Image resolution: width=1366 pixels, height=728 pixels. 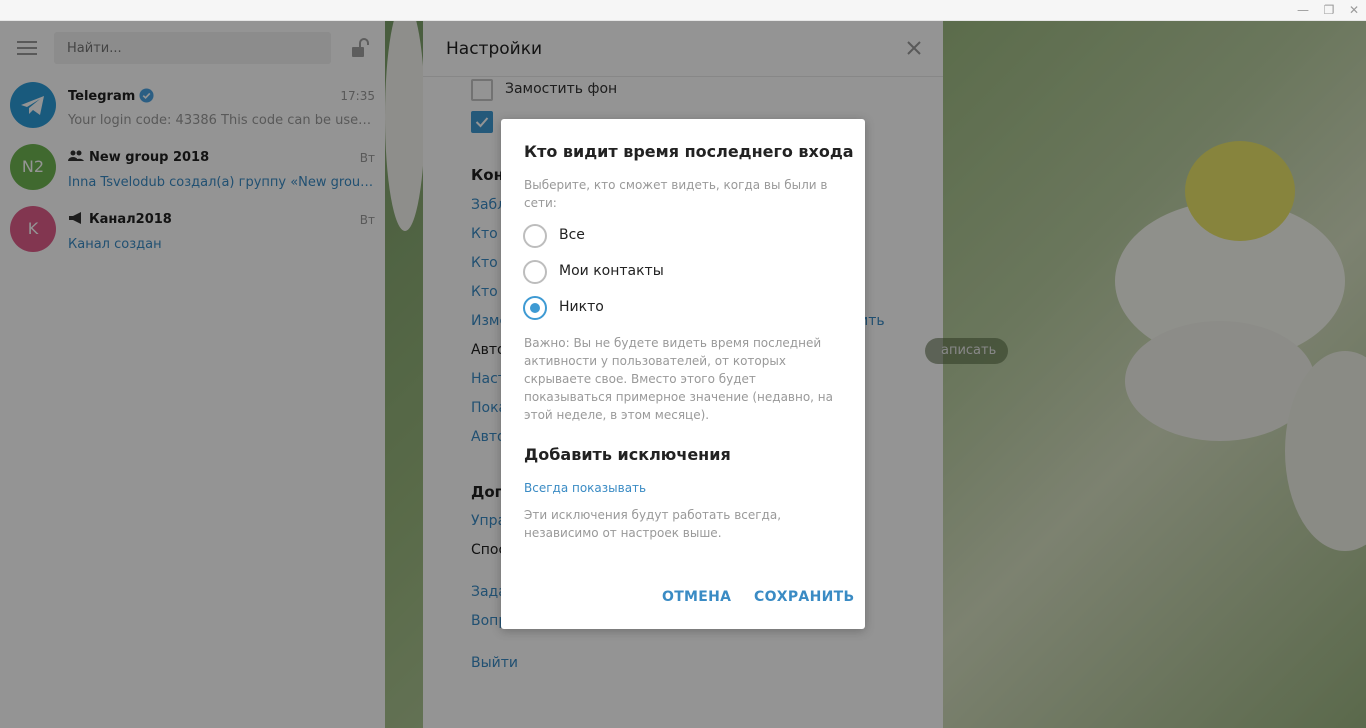 I want to click on radio-label: Все, so click(x=572, y=235).